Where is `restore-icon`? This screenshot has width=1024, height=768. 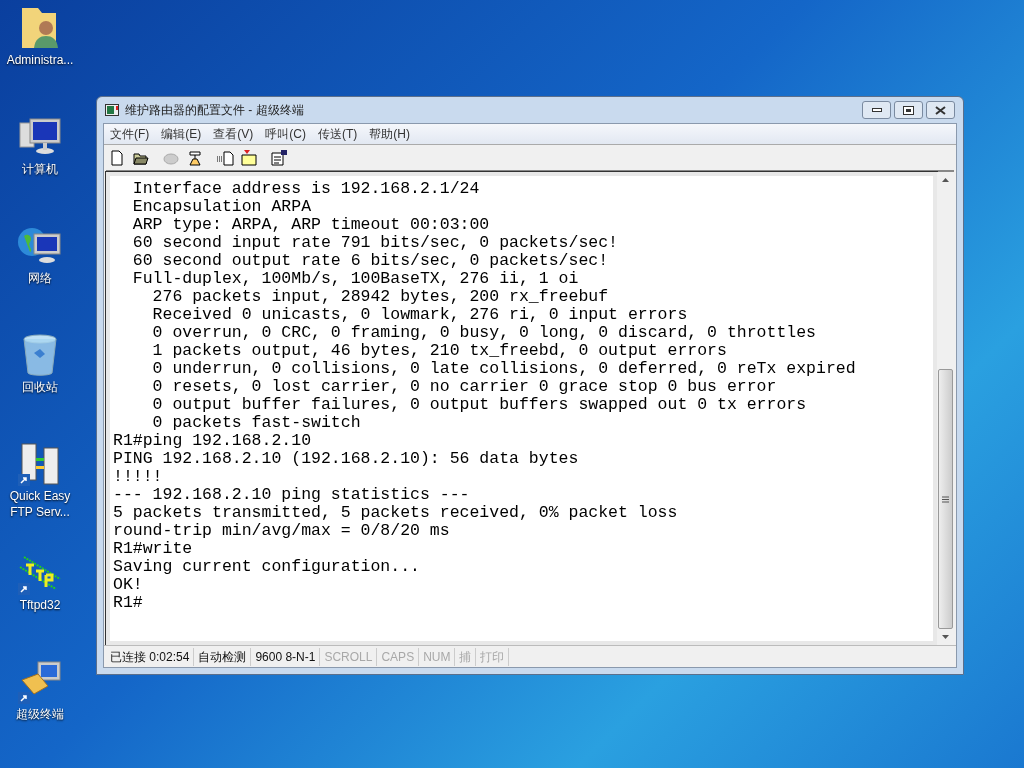 restore-icon is located at coordinates (908, 110).